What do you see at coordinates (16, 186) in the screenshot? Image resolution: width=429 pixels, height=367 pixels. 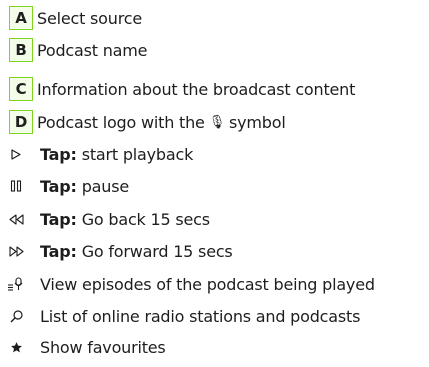 I see `pause-icon` at bounding box center [16, 186].